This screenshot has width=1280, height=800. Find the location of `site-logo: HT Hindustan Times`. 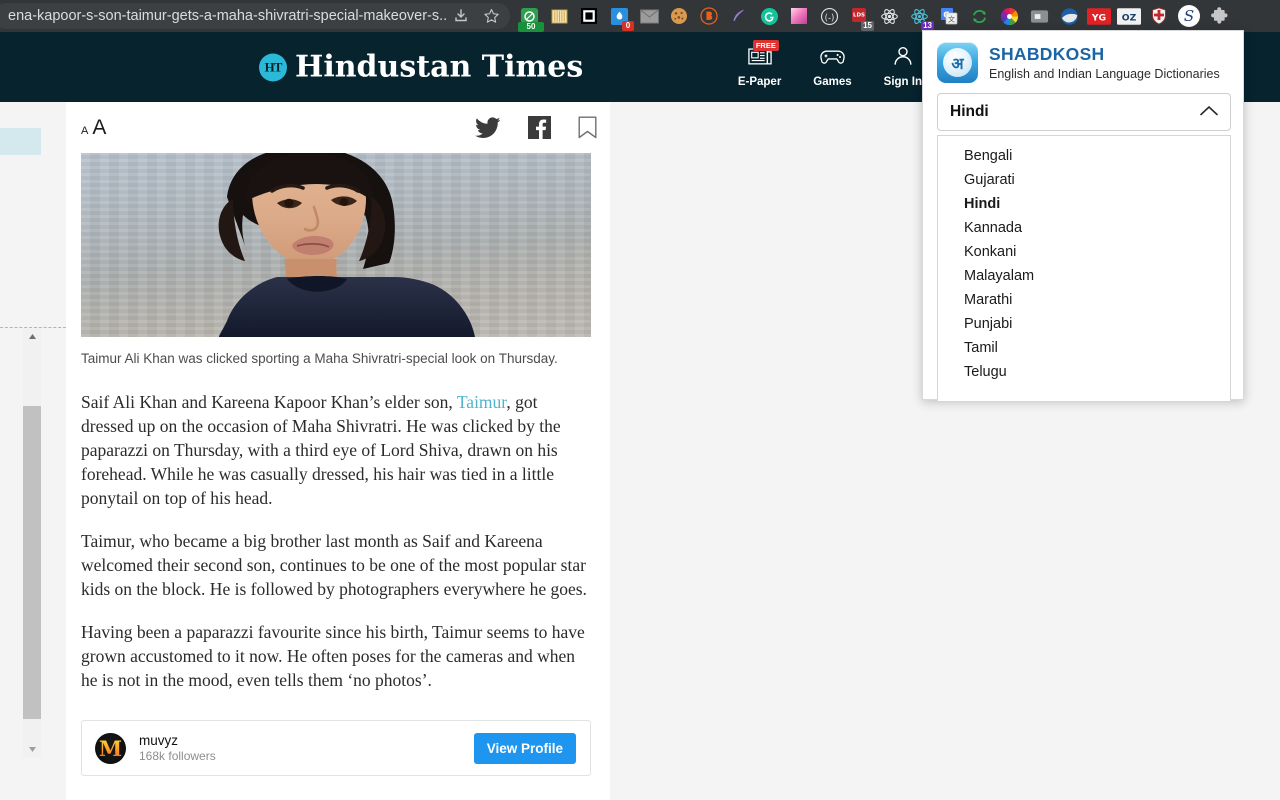

site-logo: HT Hindustan Times is located at coordinates (421, 67).